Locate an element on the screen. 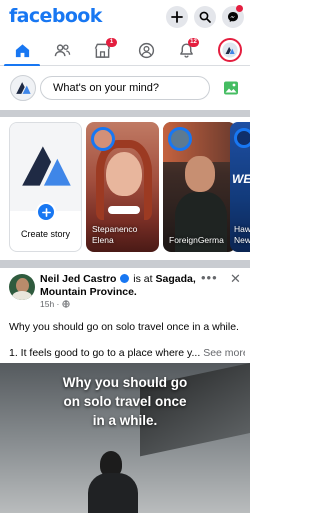 Image resolution: width=320 pixels, height=513 pixels. media-caption-line: Why you should go is located at coordinates (125, 382).